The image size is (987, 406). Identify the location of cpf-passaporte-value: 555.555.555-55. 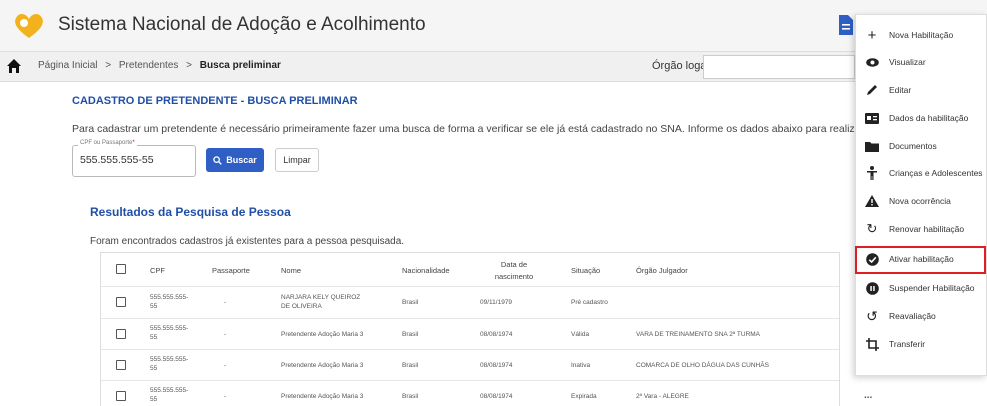
(117, 160).